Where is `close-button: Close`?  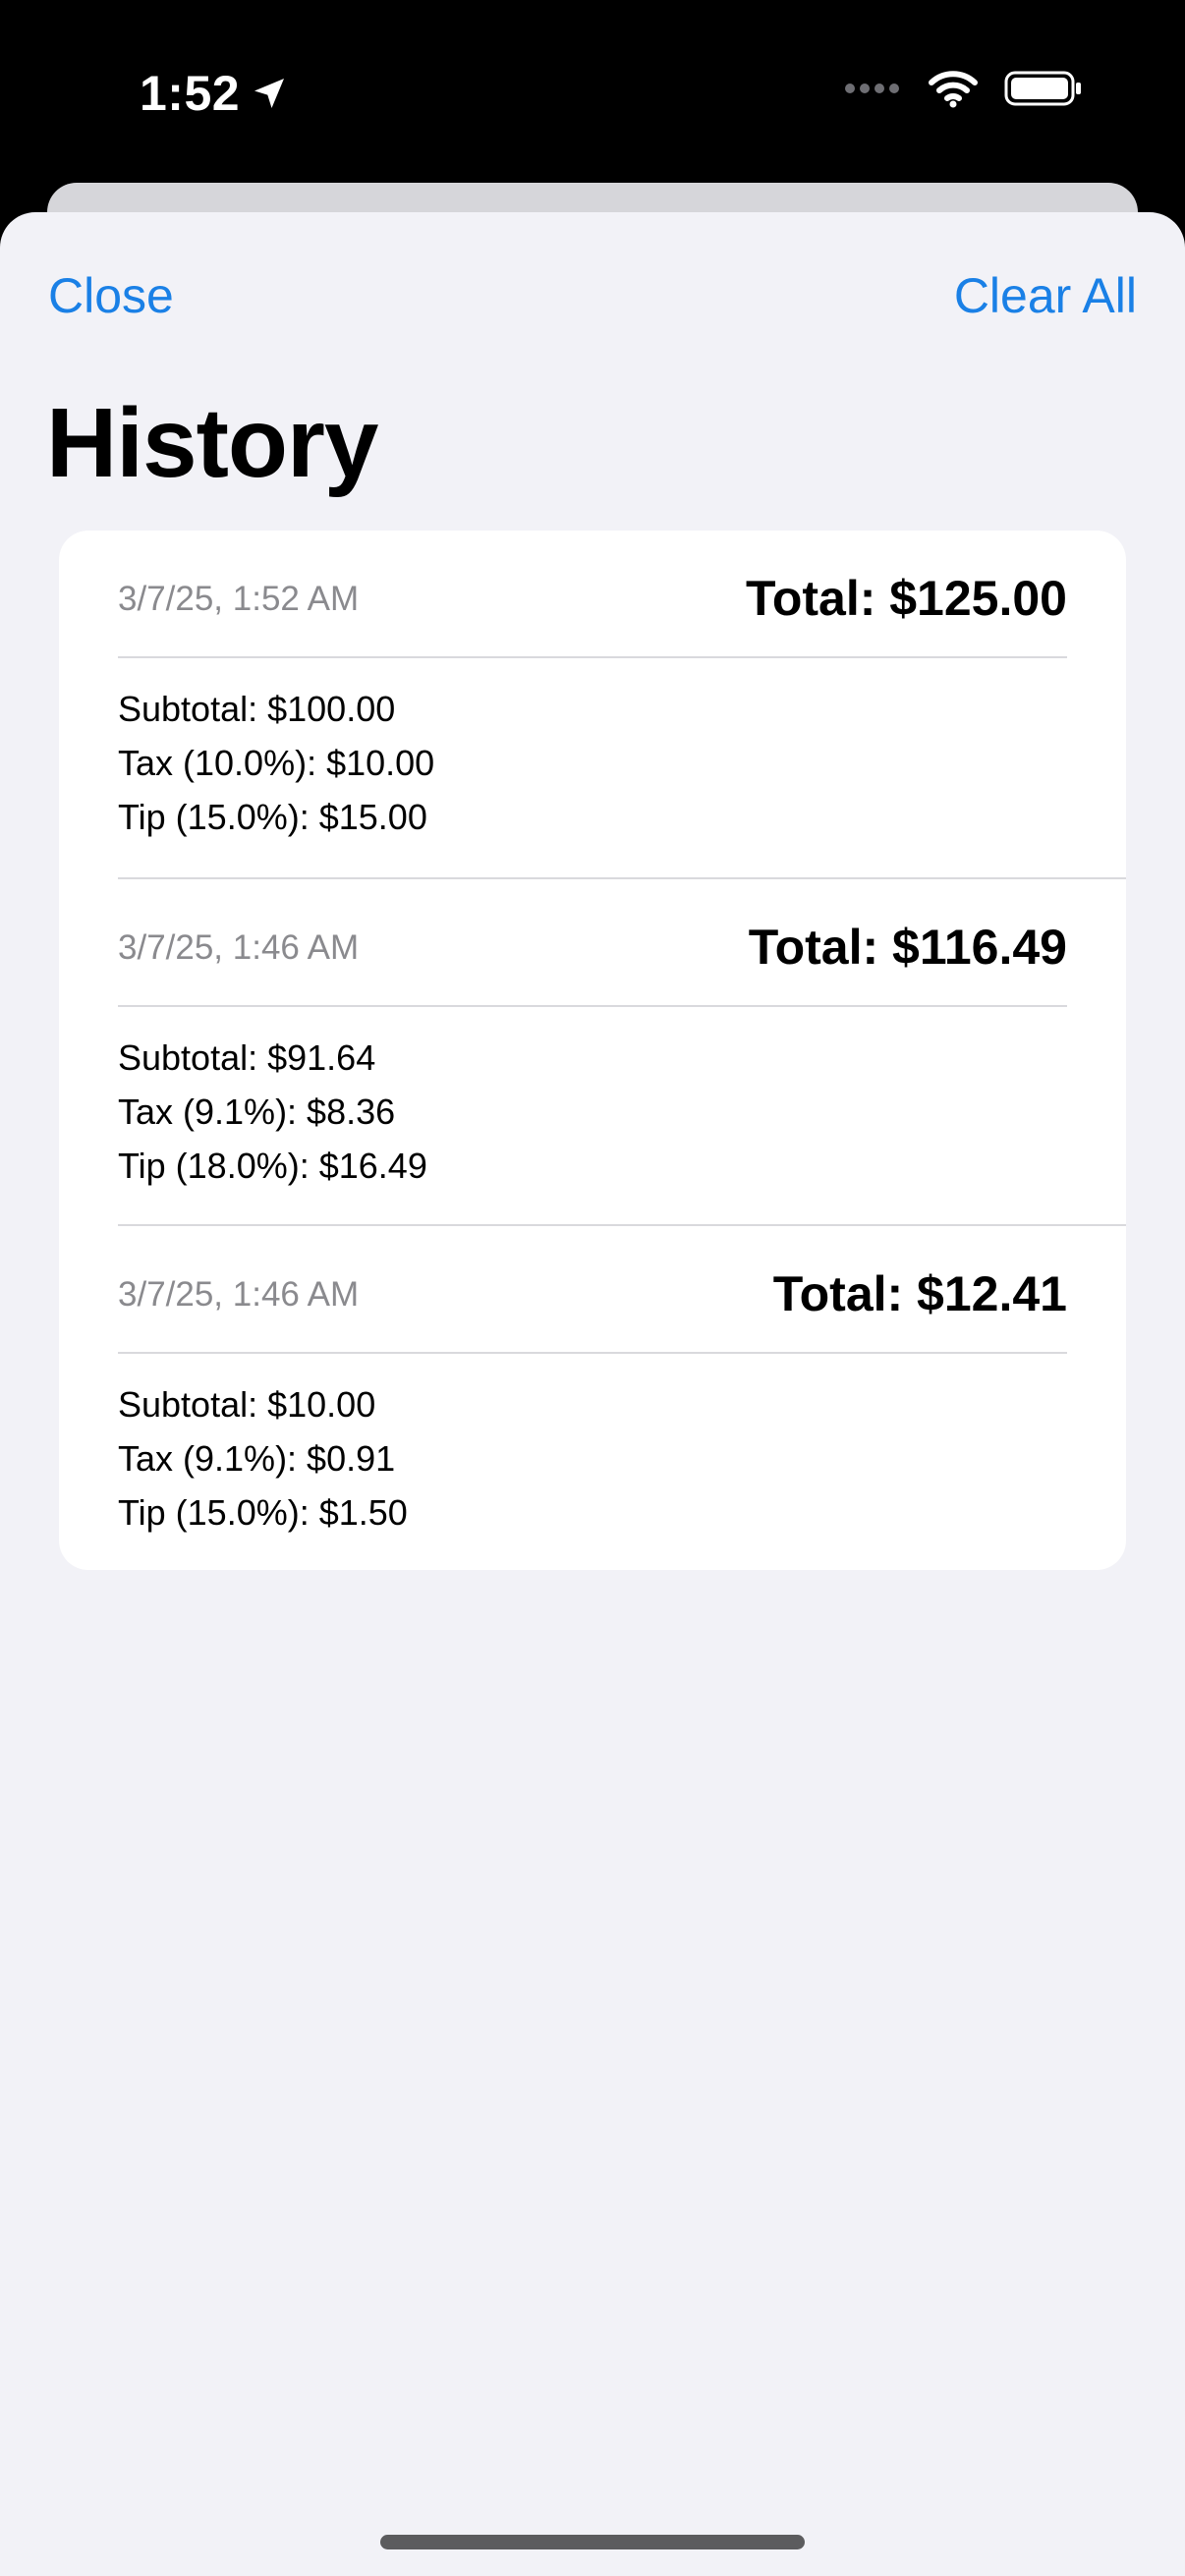 close-button: Close is located at coordinates (111, 295).